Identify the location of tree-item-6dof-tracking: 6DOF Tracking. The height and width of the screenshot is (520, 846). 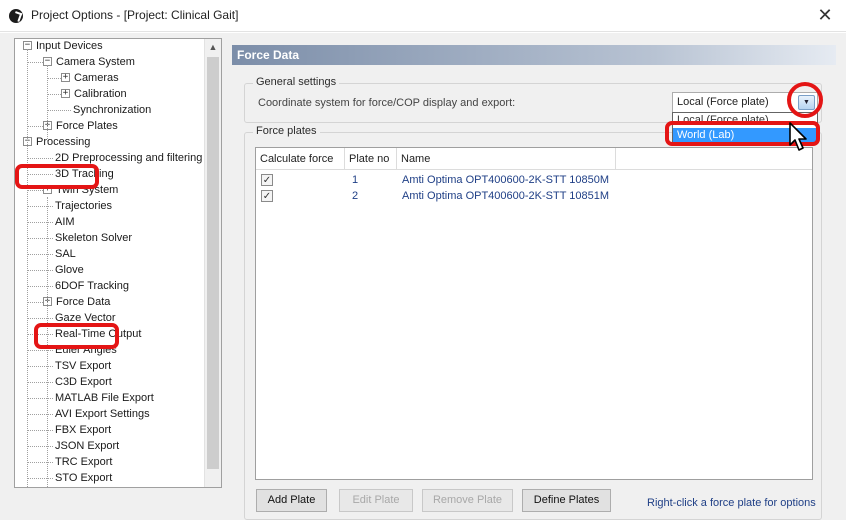
(109, 286).